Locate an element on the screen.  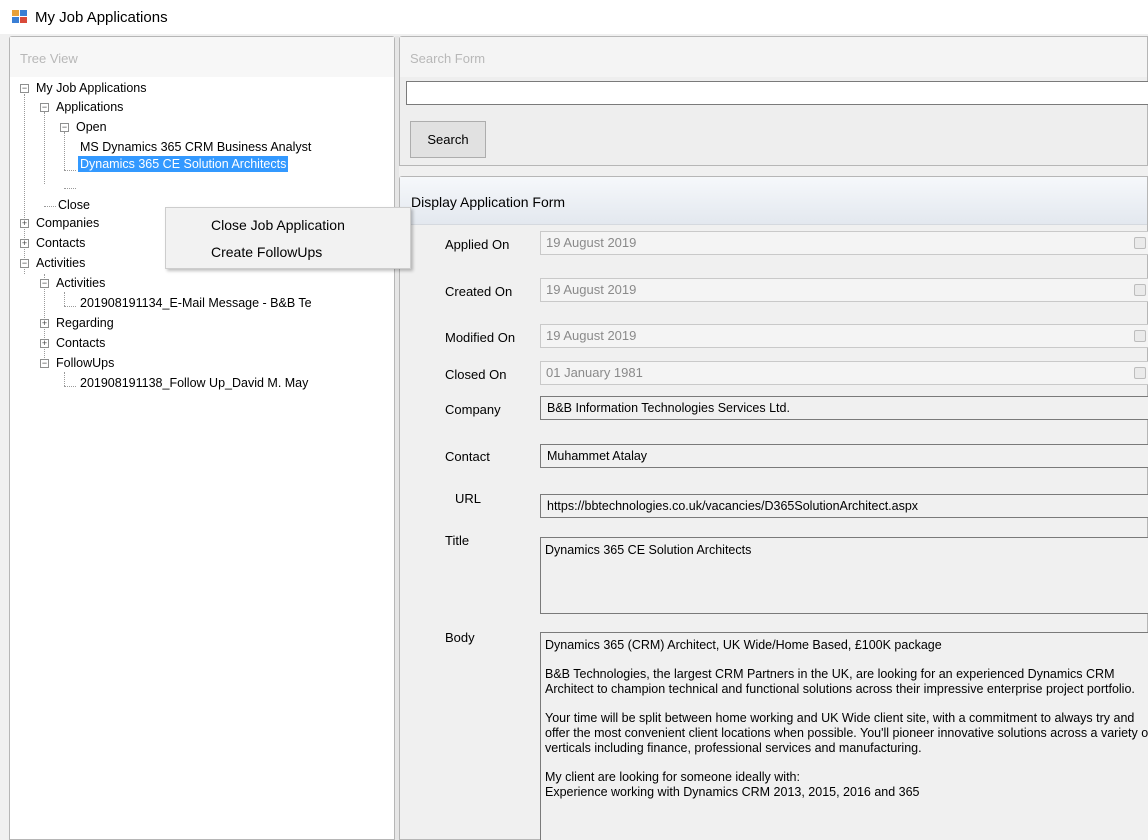
tree-view-caption: Tree View is located at coordinates (49, 58).